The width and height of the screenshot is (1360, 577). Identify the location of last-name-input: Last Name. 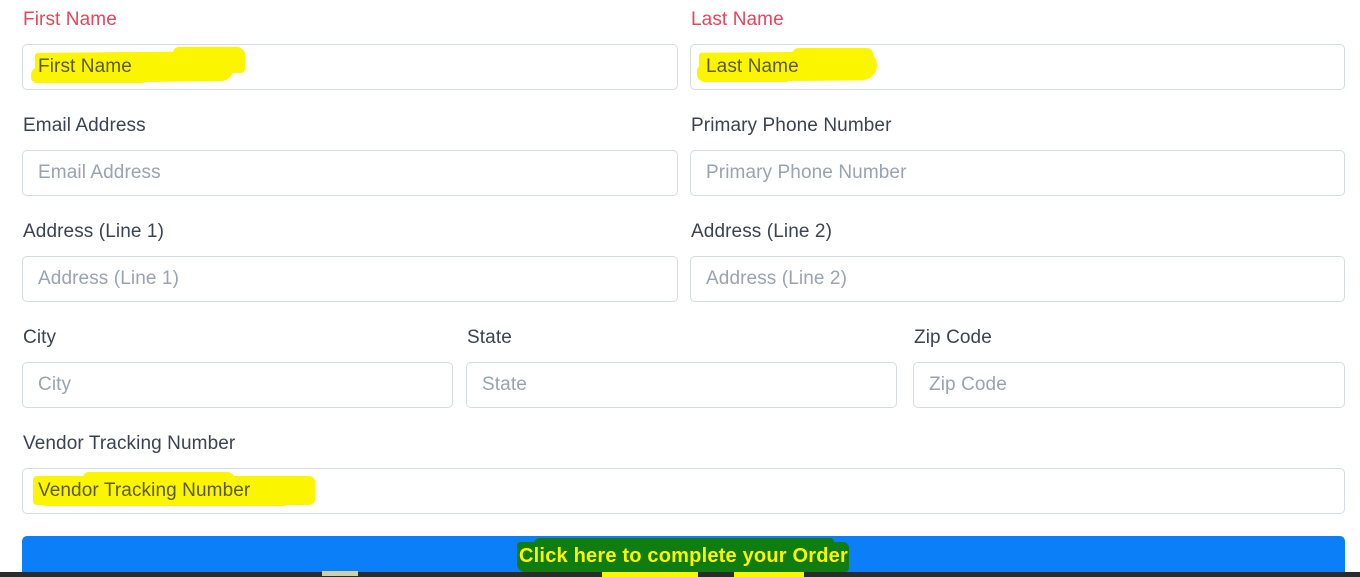
(1017, 67).